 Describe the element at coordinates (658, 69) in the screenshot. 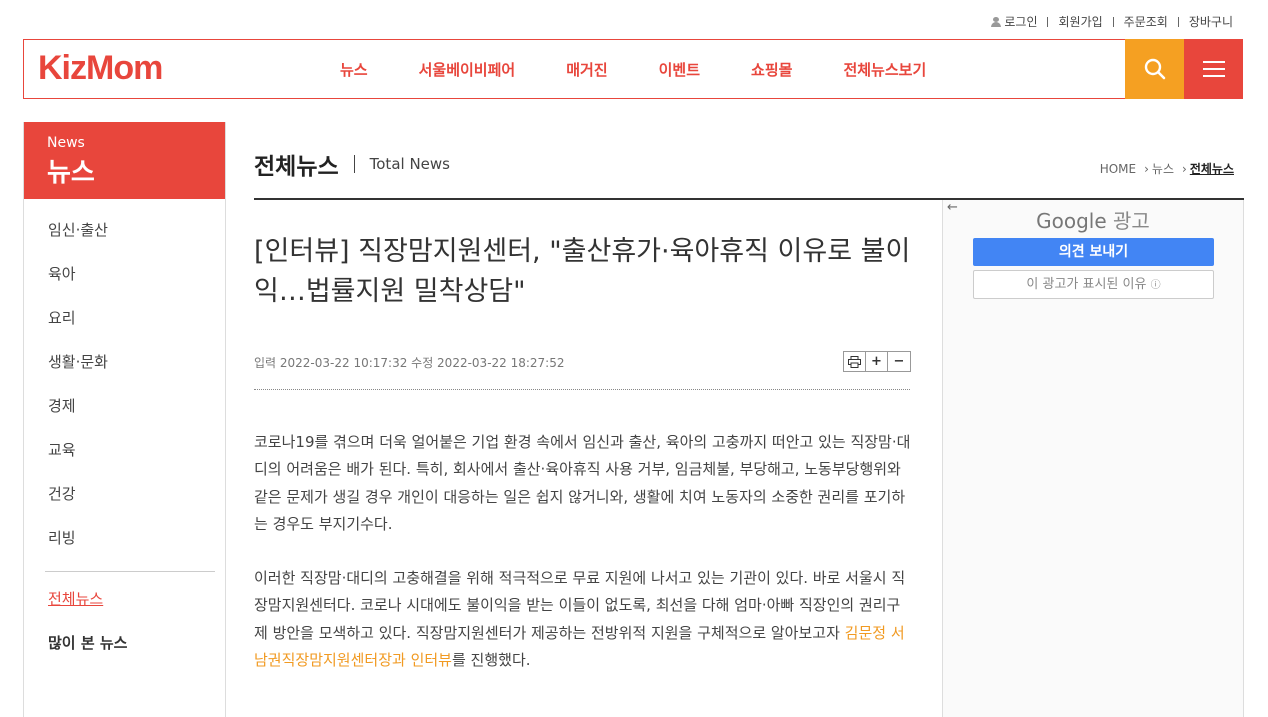

I see `main-nav: 뉴스 서울베이비페어 매거진 이벤트 쇼핑몰 전체뉴스보기` at that location.